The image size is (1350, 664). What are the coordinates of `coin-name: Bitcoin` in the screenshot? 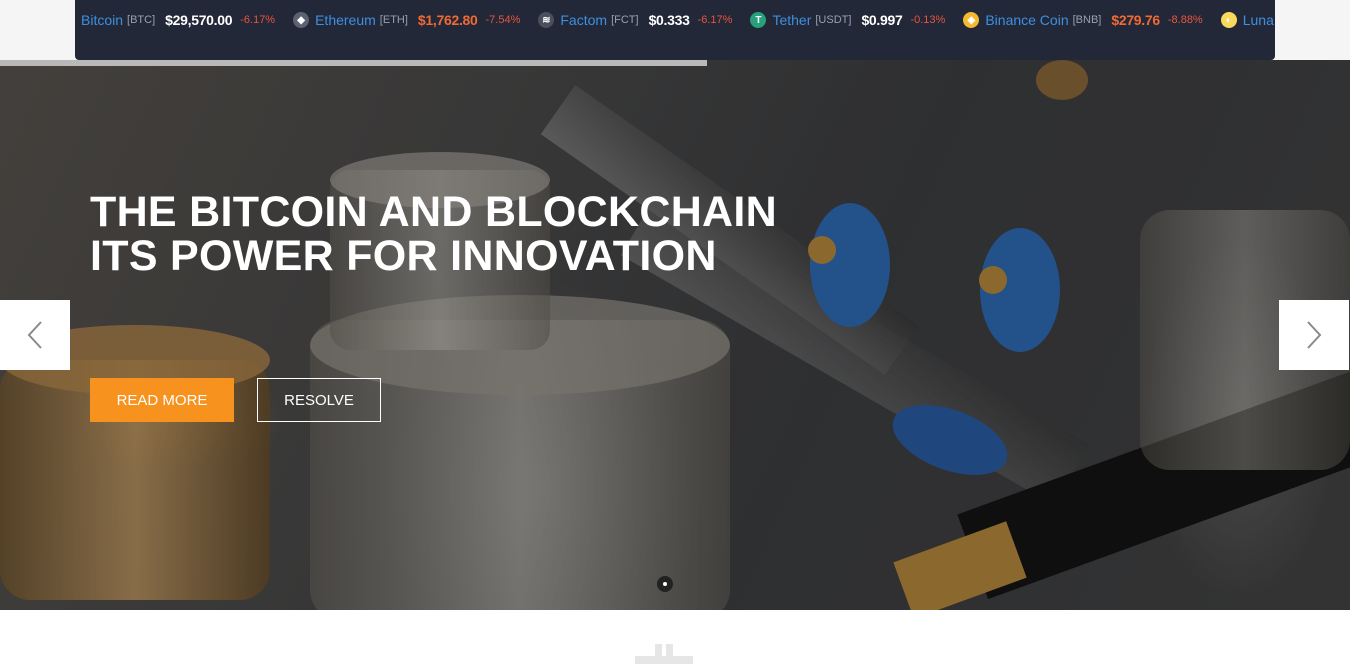 It's located at (102, 20).